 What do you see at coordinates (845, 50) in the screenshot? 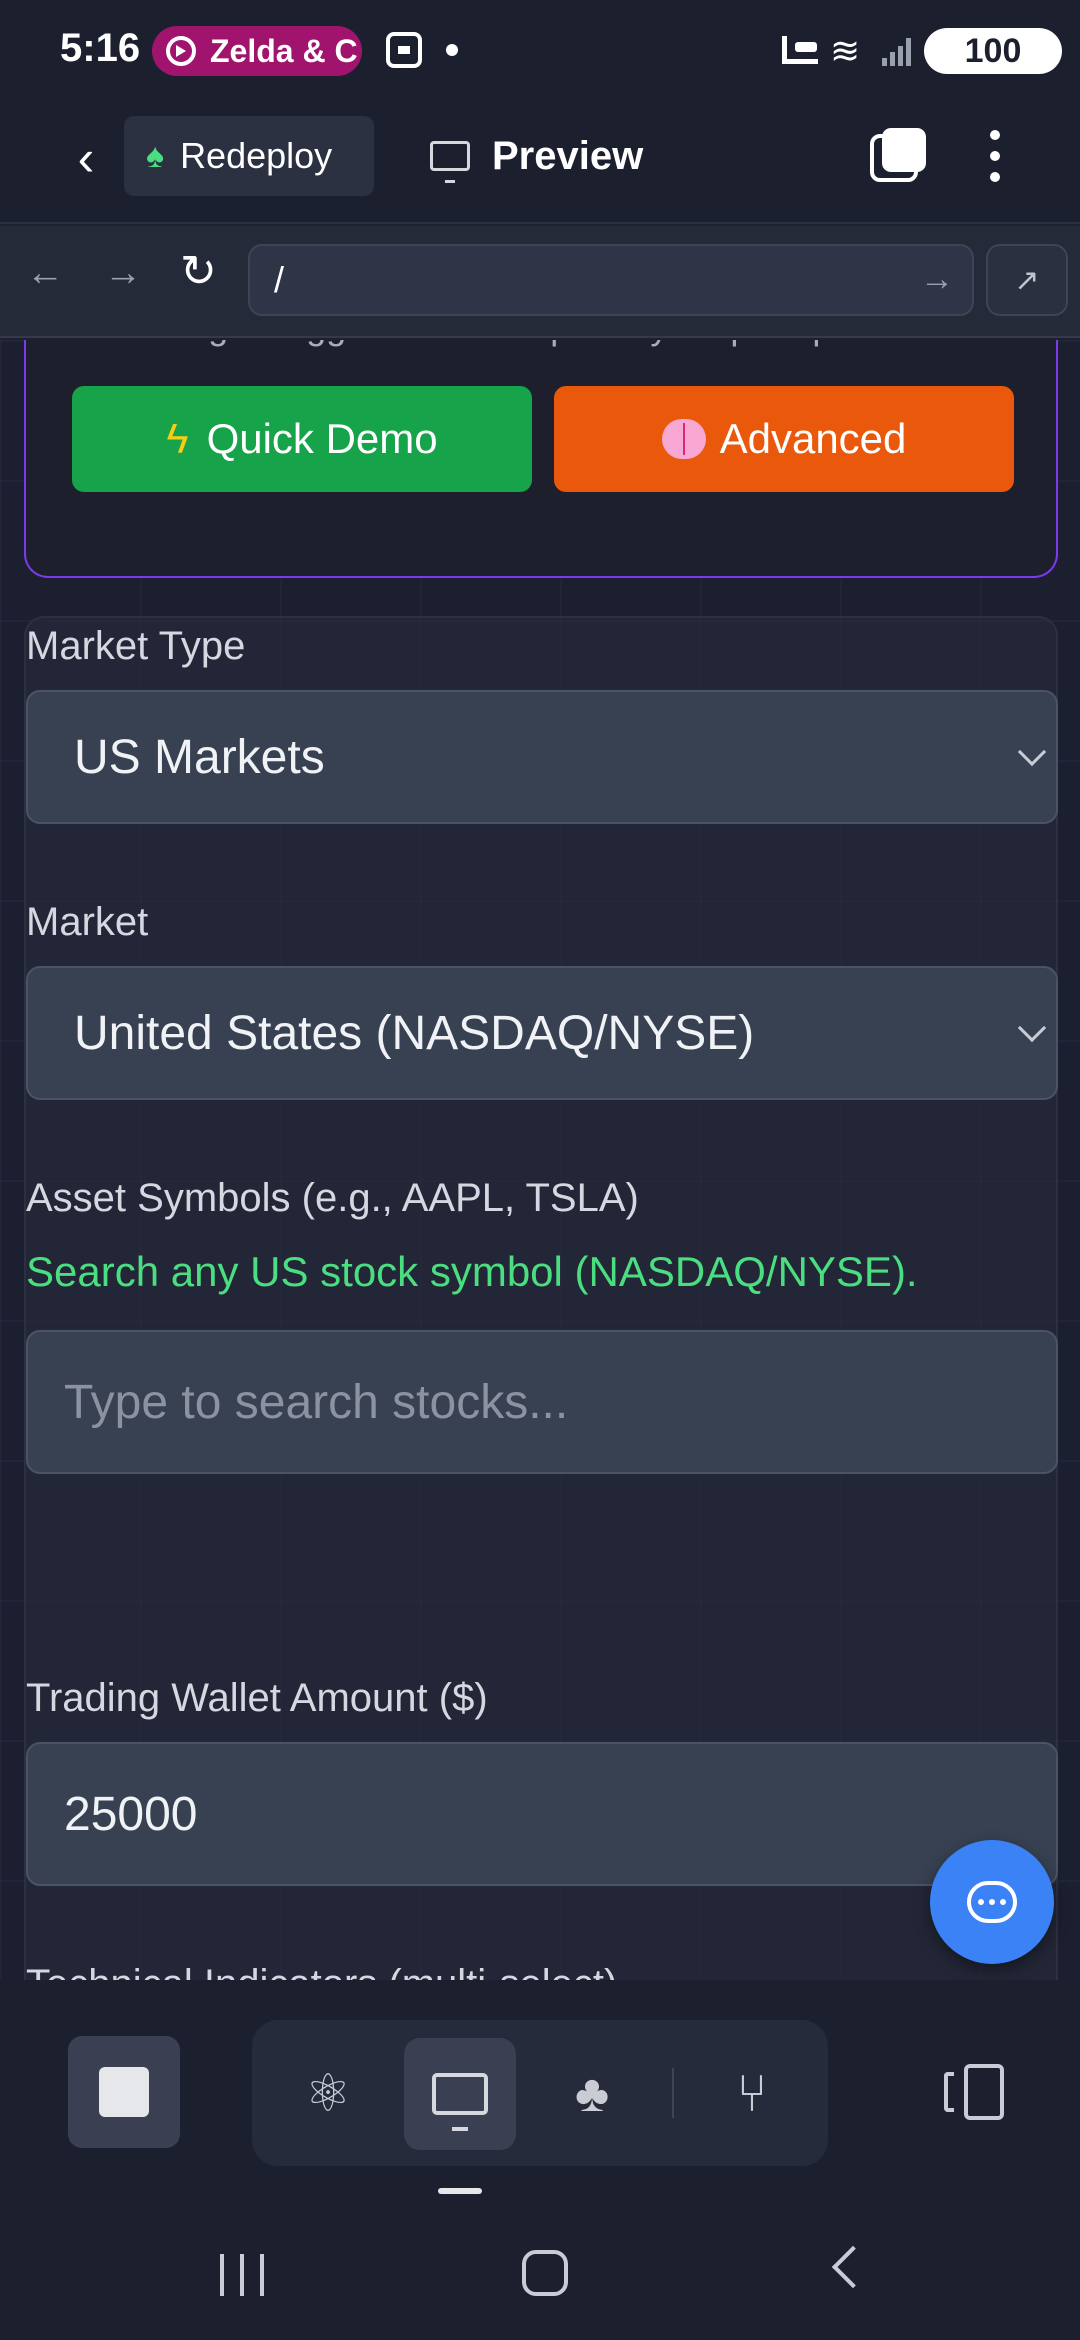
I see `wifi-icon: ≋` at bounding box center [845, 50].